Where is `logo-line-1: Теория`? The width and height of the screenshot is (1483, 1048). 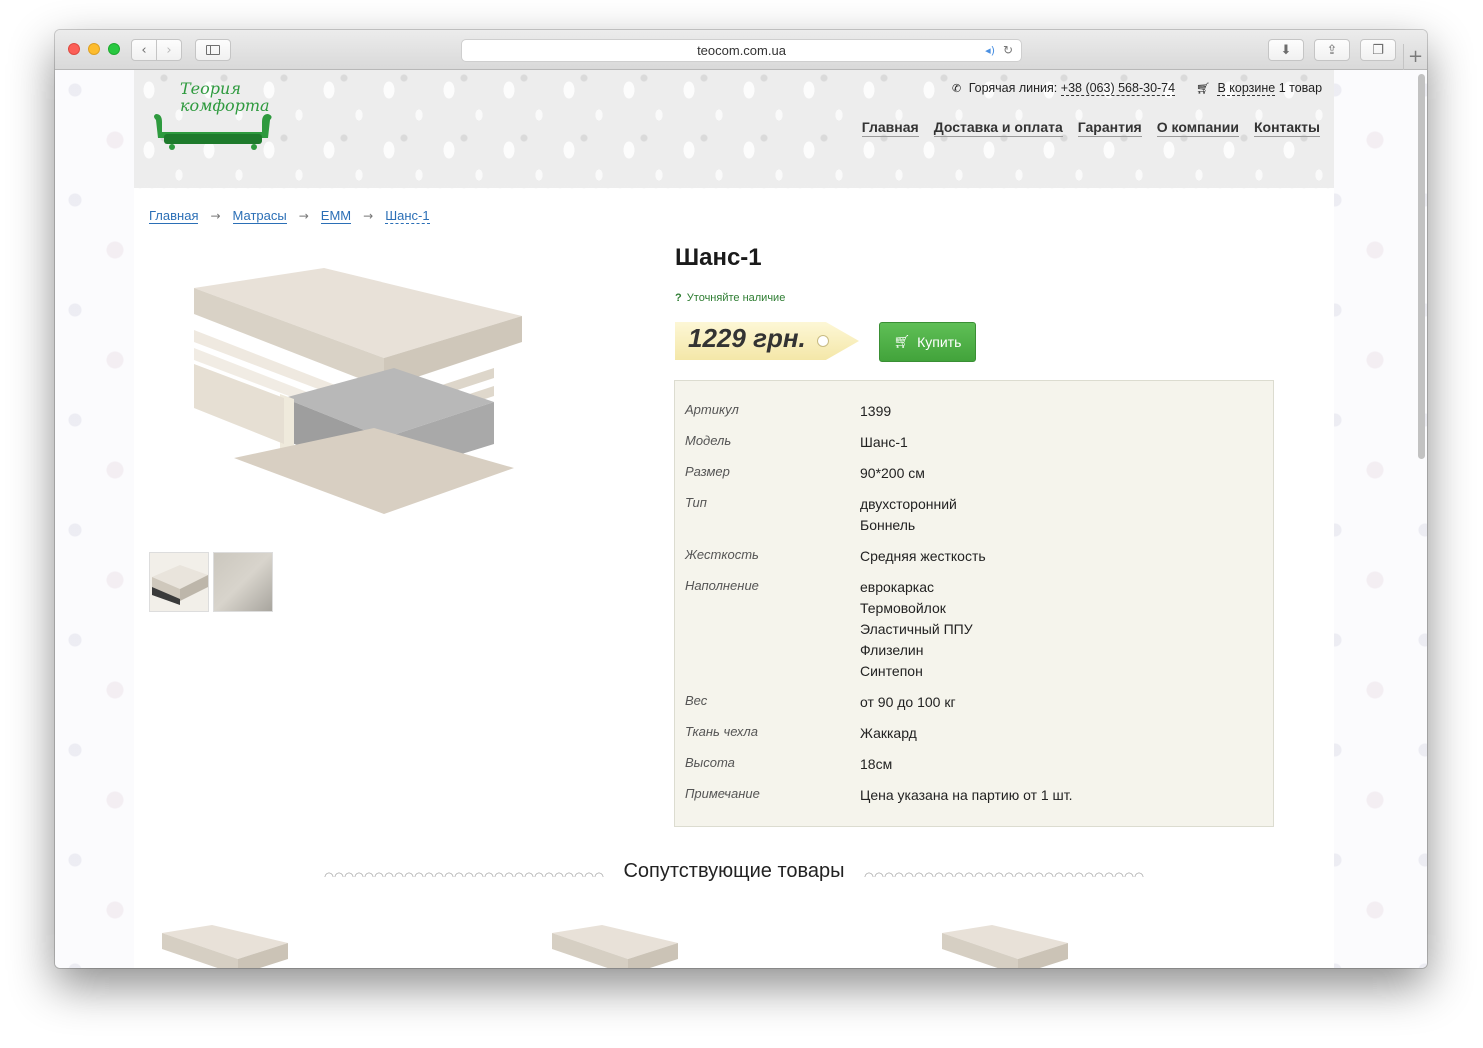
logo-line-1: Теория is located at coordinates (210, 88).